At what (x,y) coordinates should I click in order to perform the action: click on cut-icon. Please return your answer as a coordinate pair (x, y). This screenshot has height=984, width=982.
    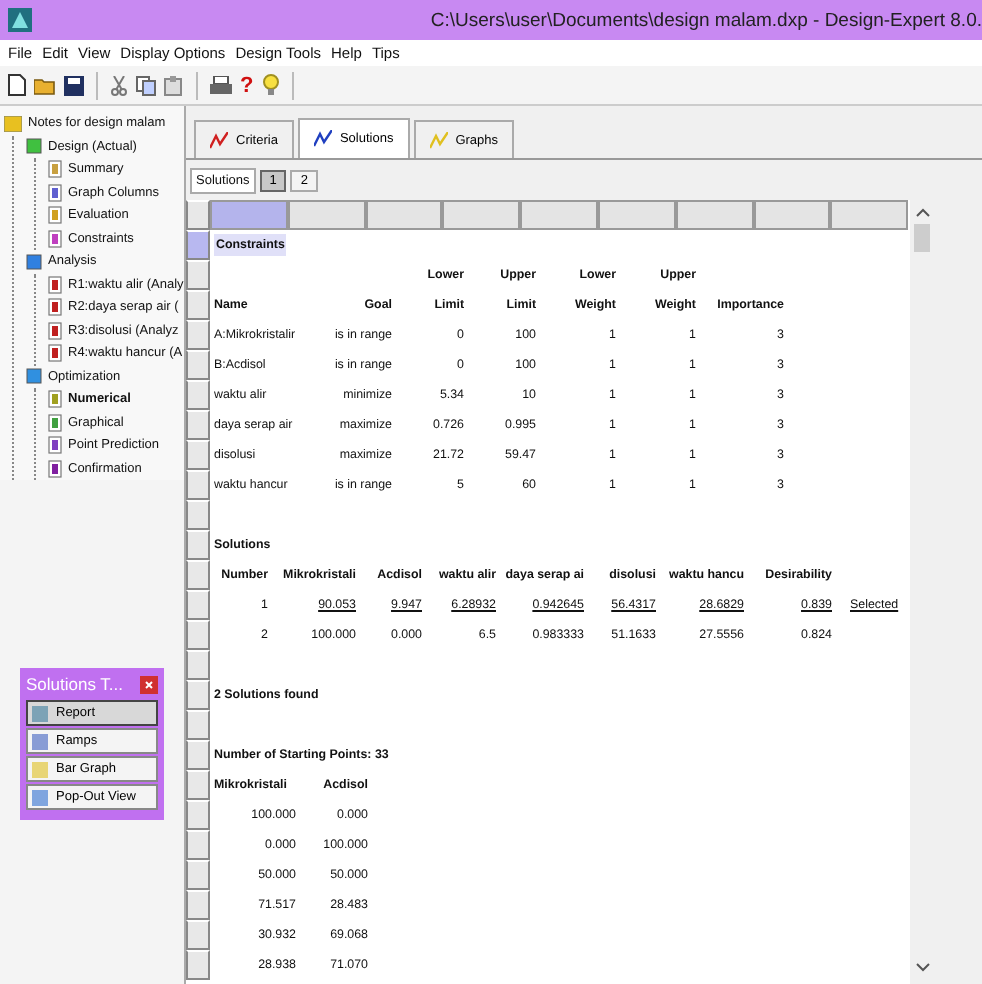
    Looking at the image, I should click on (119, 85).